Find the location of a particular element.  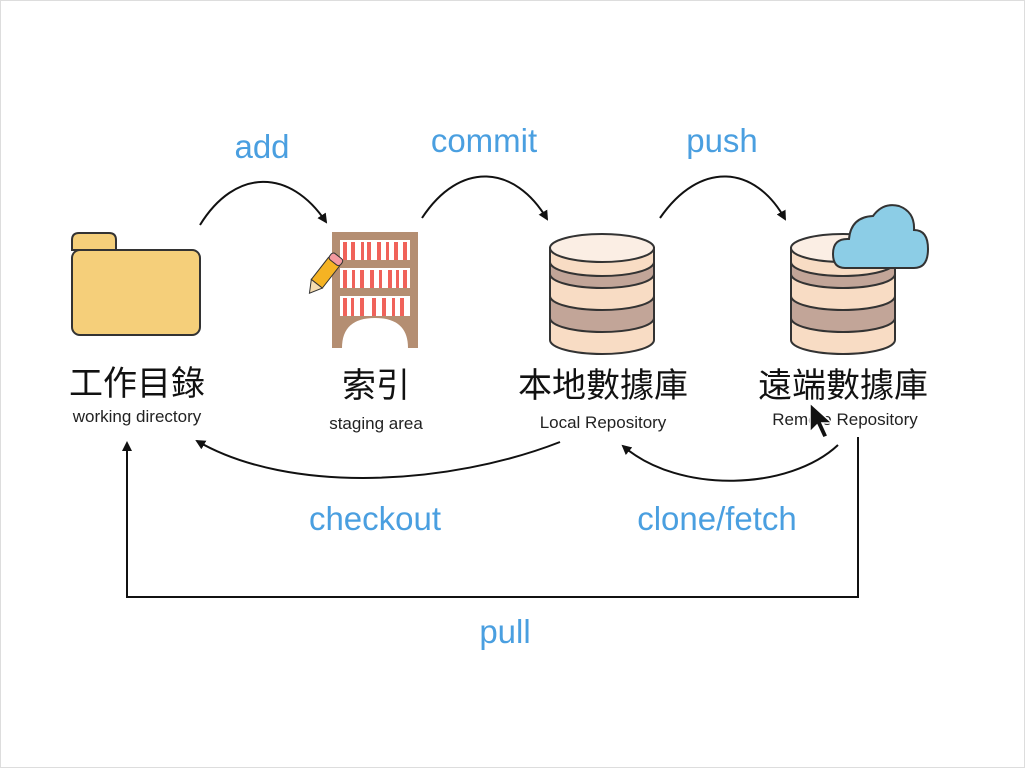

node-subtitle: staging area is located at coordinates (376, 423).